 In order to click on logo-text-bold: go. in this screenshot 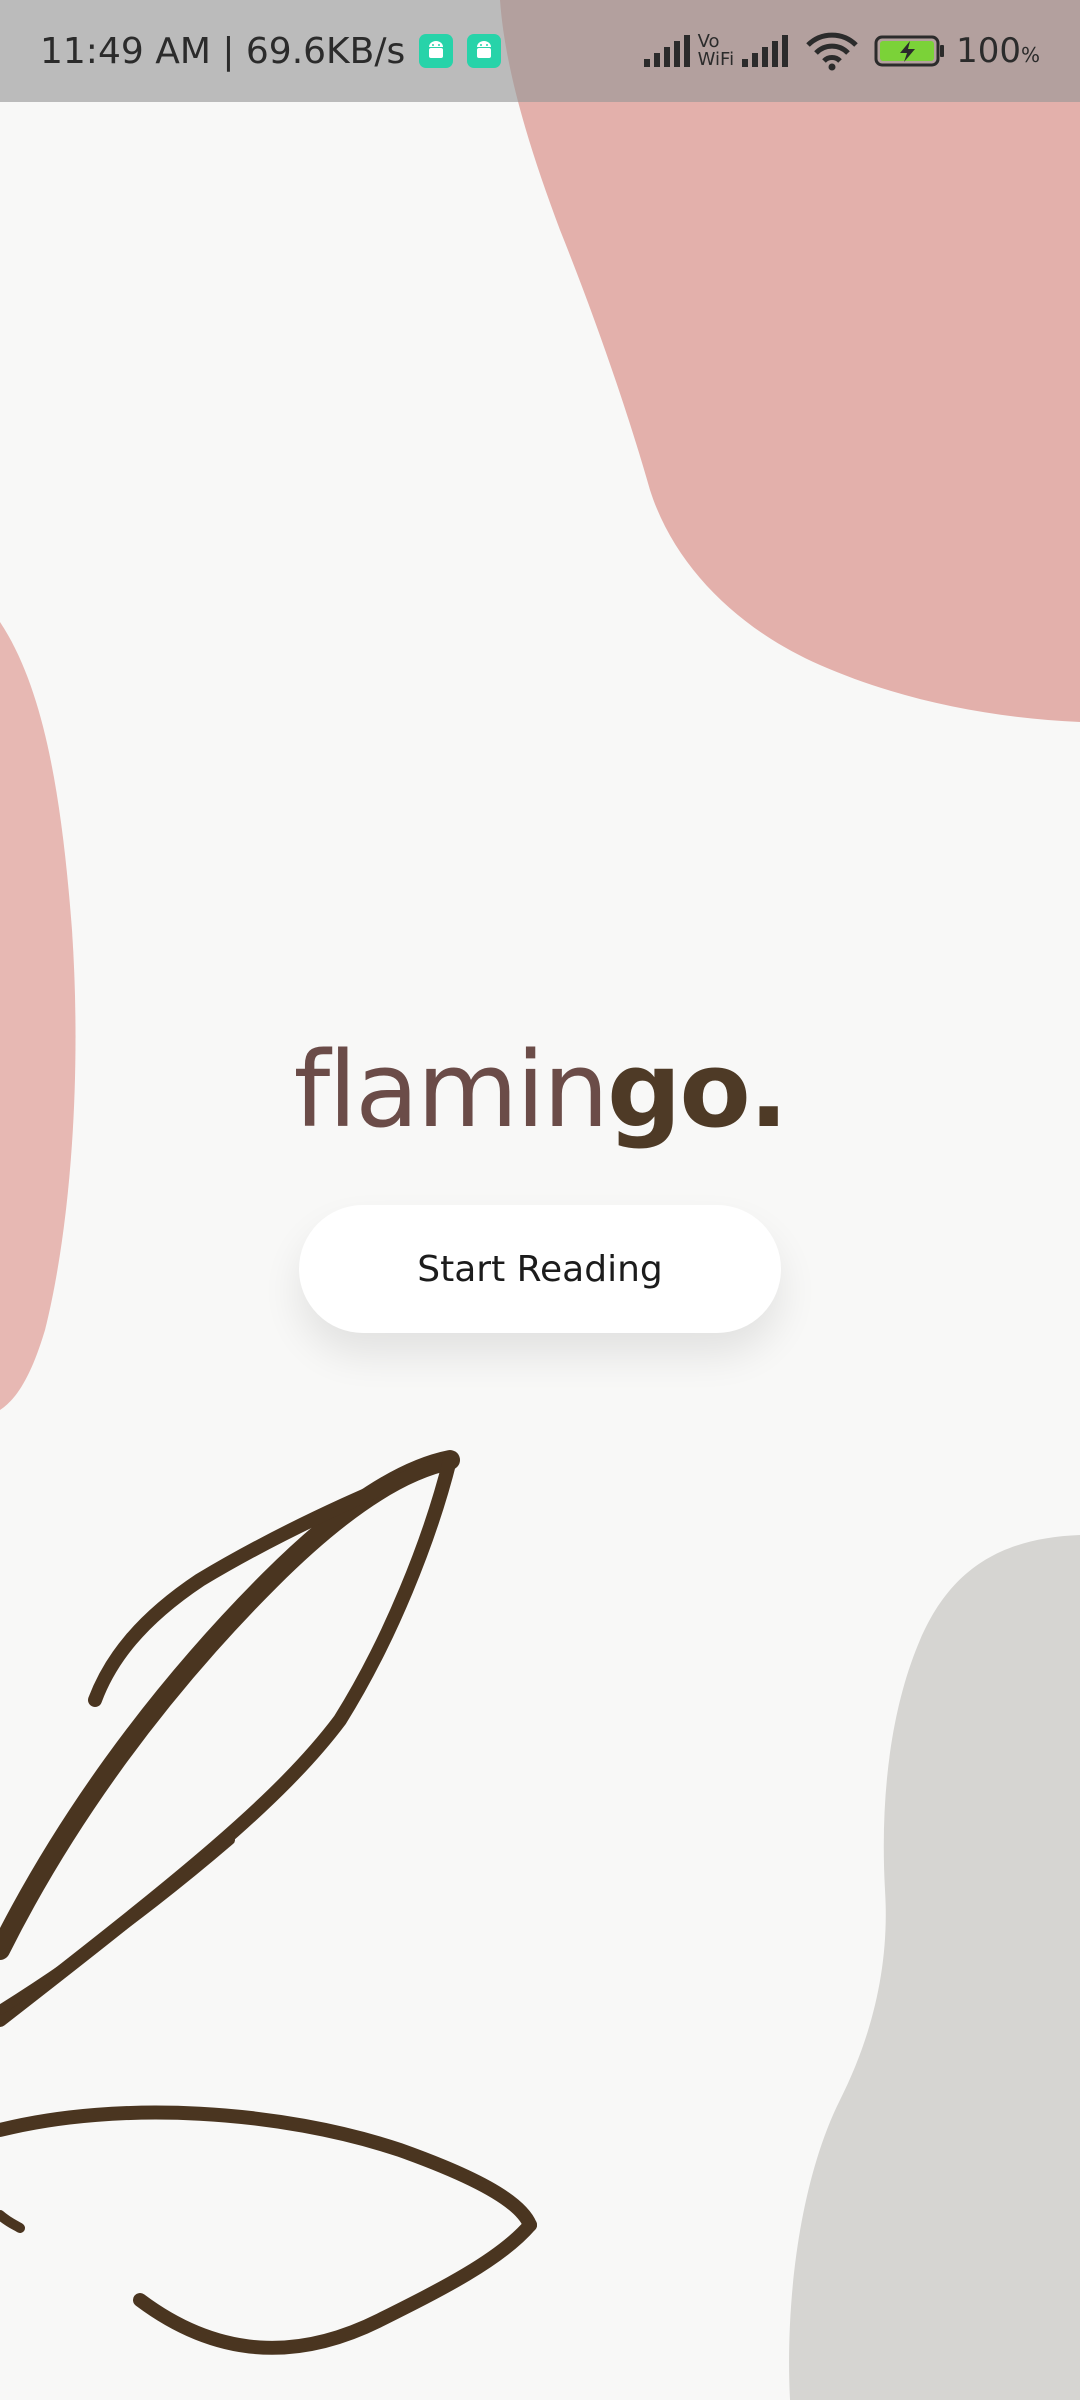, I will do `click(697, 1090)`.